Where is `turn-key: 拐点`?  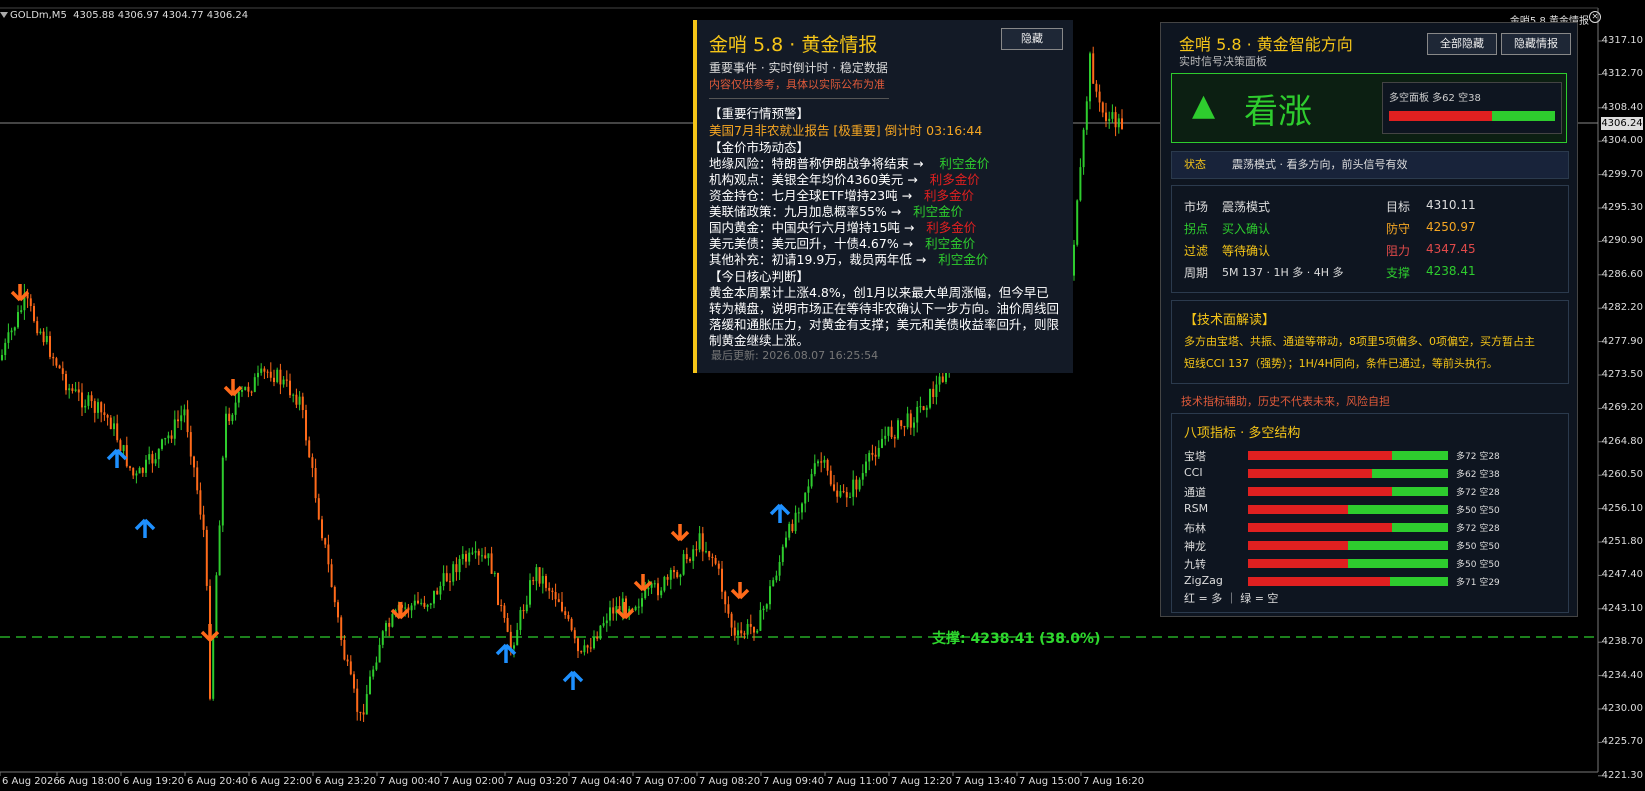
turn-key: 拐点 is located at coordinates (1196, 229).